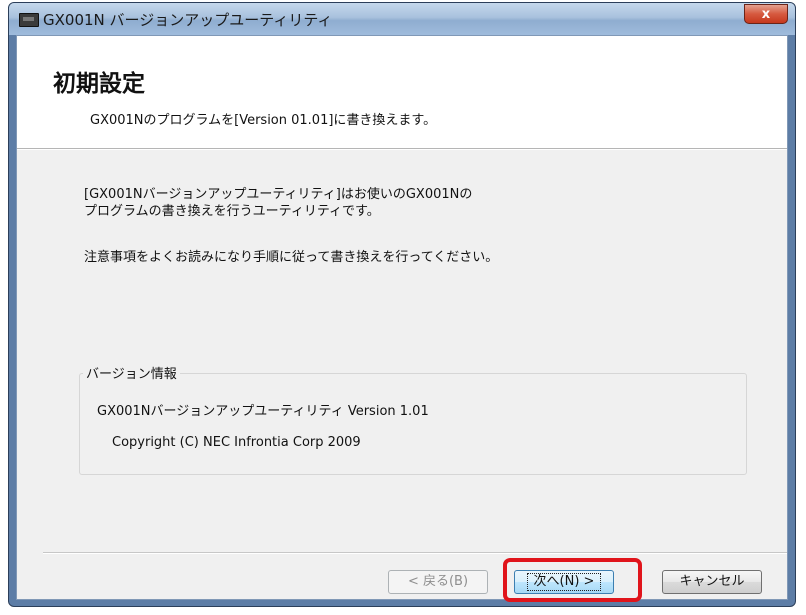 The height and width of the screenshot is (615, 806). Describe the element at coordinates (766, 14) in the screenshot. I see `close-button: x` at that location.